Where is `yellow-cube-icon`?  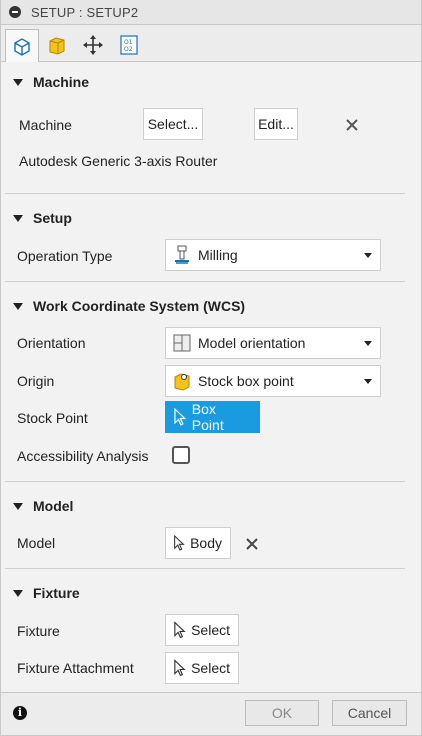 yellow-cube-icon is located at coordinates (57, 46).